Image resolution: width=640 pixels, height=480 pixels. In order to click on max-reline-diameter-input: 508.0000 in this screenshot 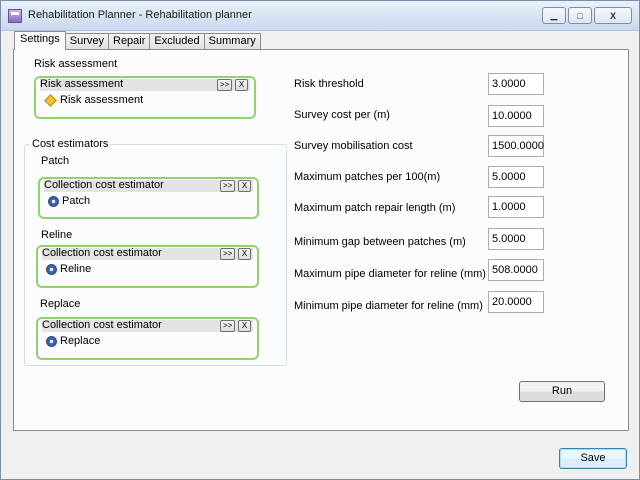, I will do `click(516, 270)`.